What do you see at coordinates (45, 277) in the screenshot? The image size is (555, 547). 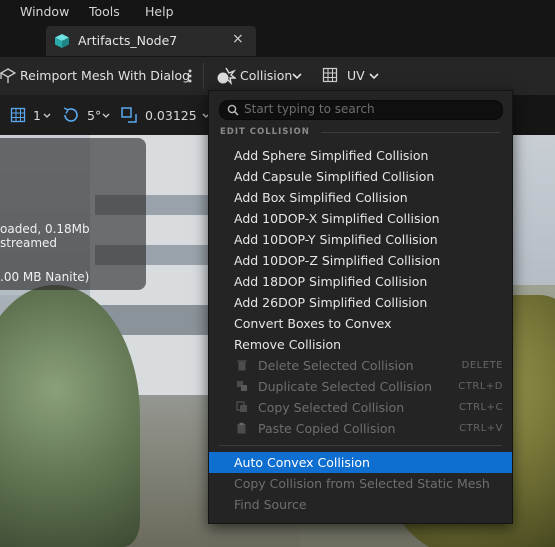 I see `stats-nanite-text: .00 MB Nanite)` at bounding box center [45, 277].